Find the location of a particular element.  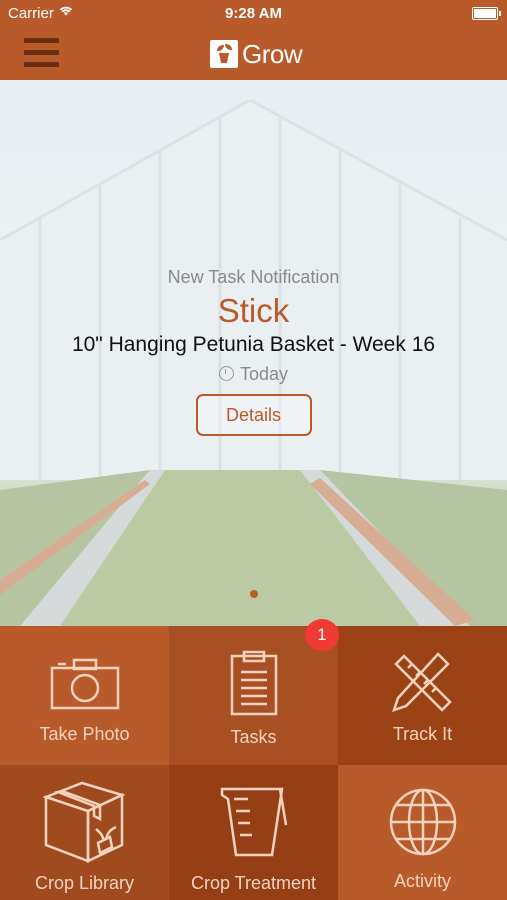

app-name: Grow is located at coordinates (272, 53).